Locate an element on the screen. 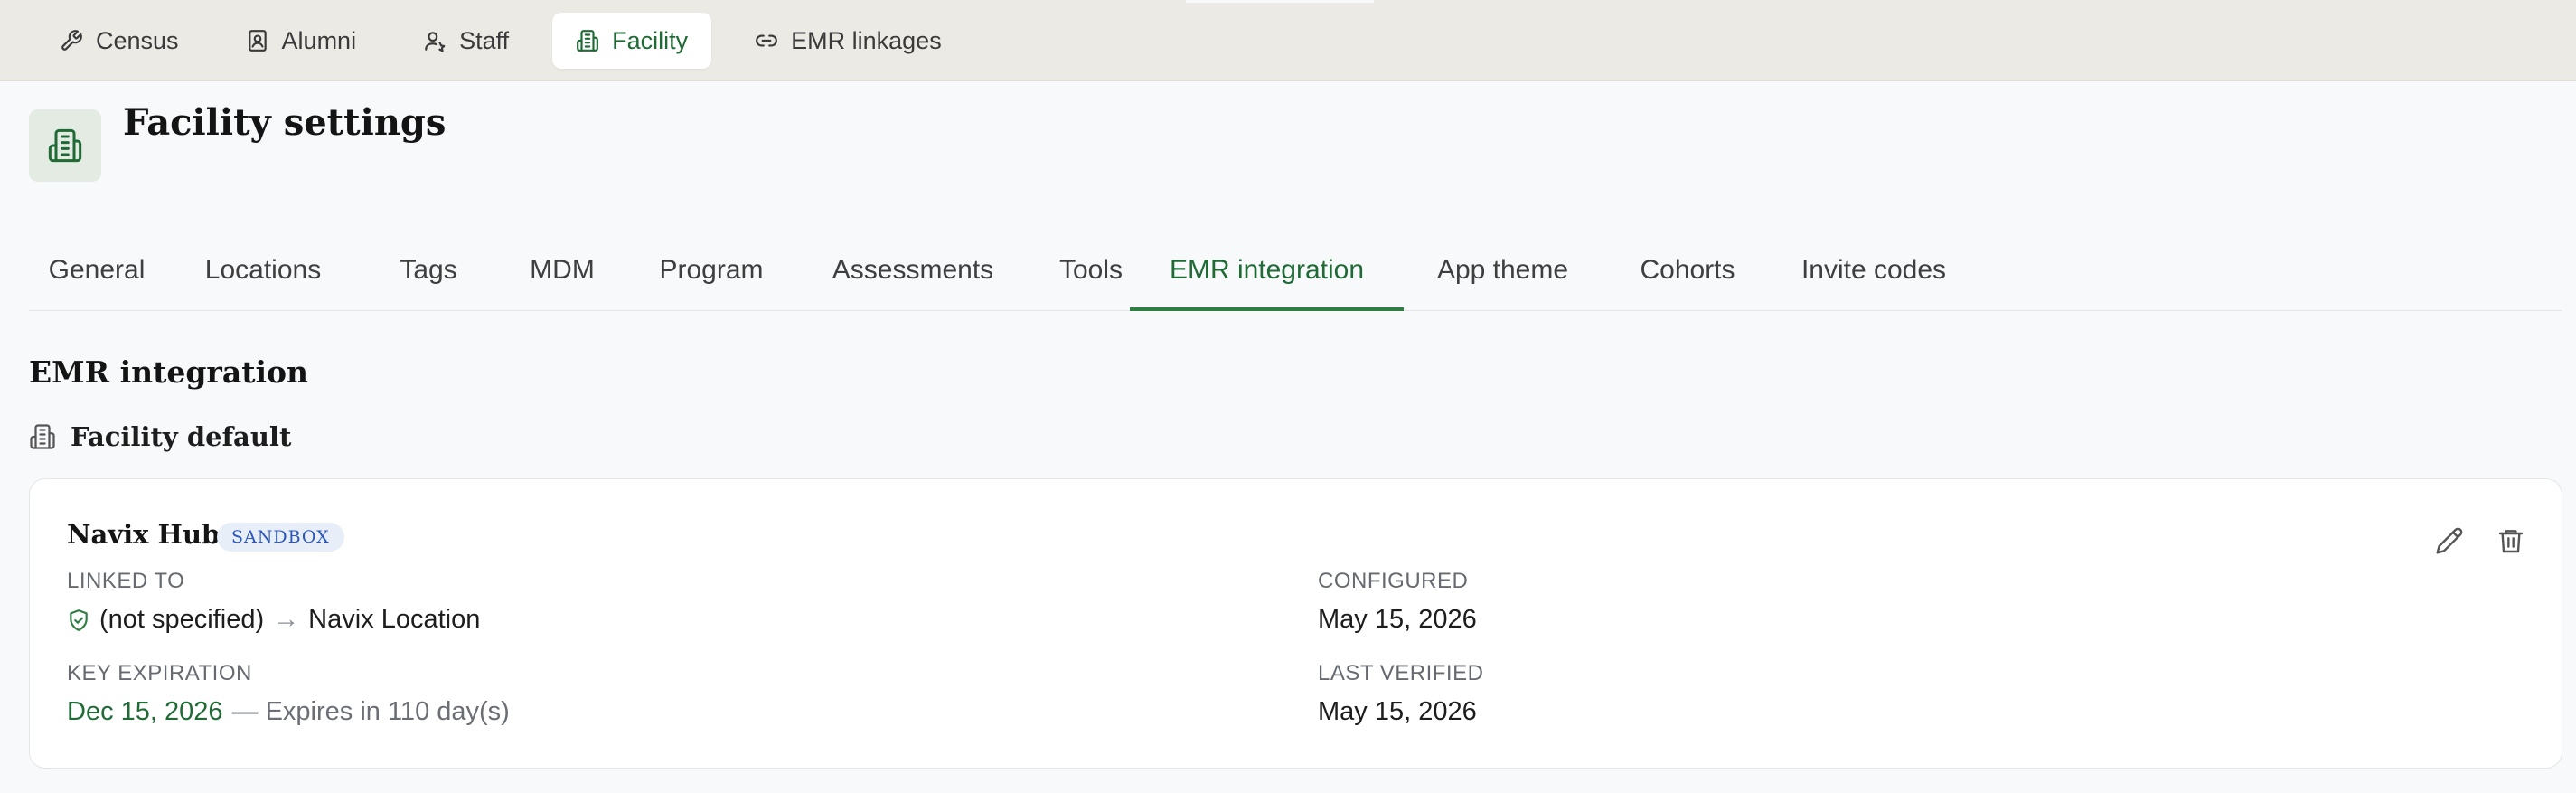 This screenshot has height=793, width=2576. topbar-notch is located at coordinates (1280, 1).